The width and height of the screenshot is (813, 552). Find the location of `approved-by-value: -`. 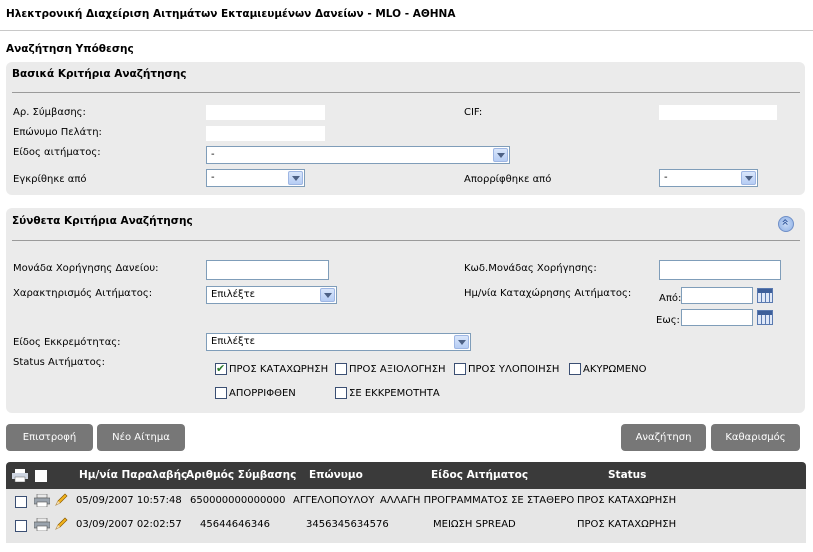

approved-by-value: - is located at coordinates (213, 177).